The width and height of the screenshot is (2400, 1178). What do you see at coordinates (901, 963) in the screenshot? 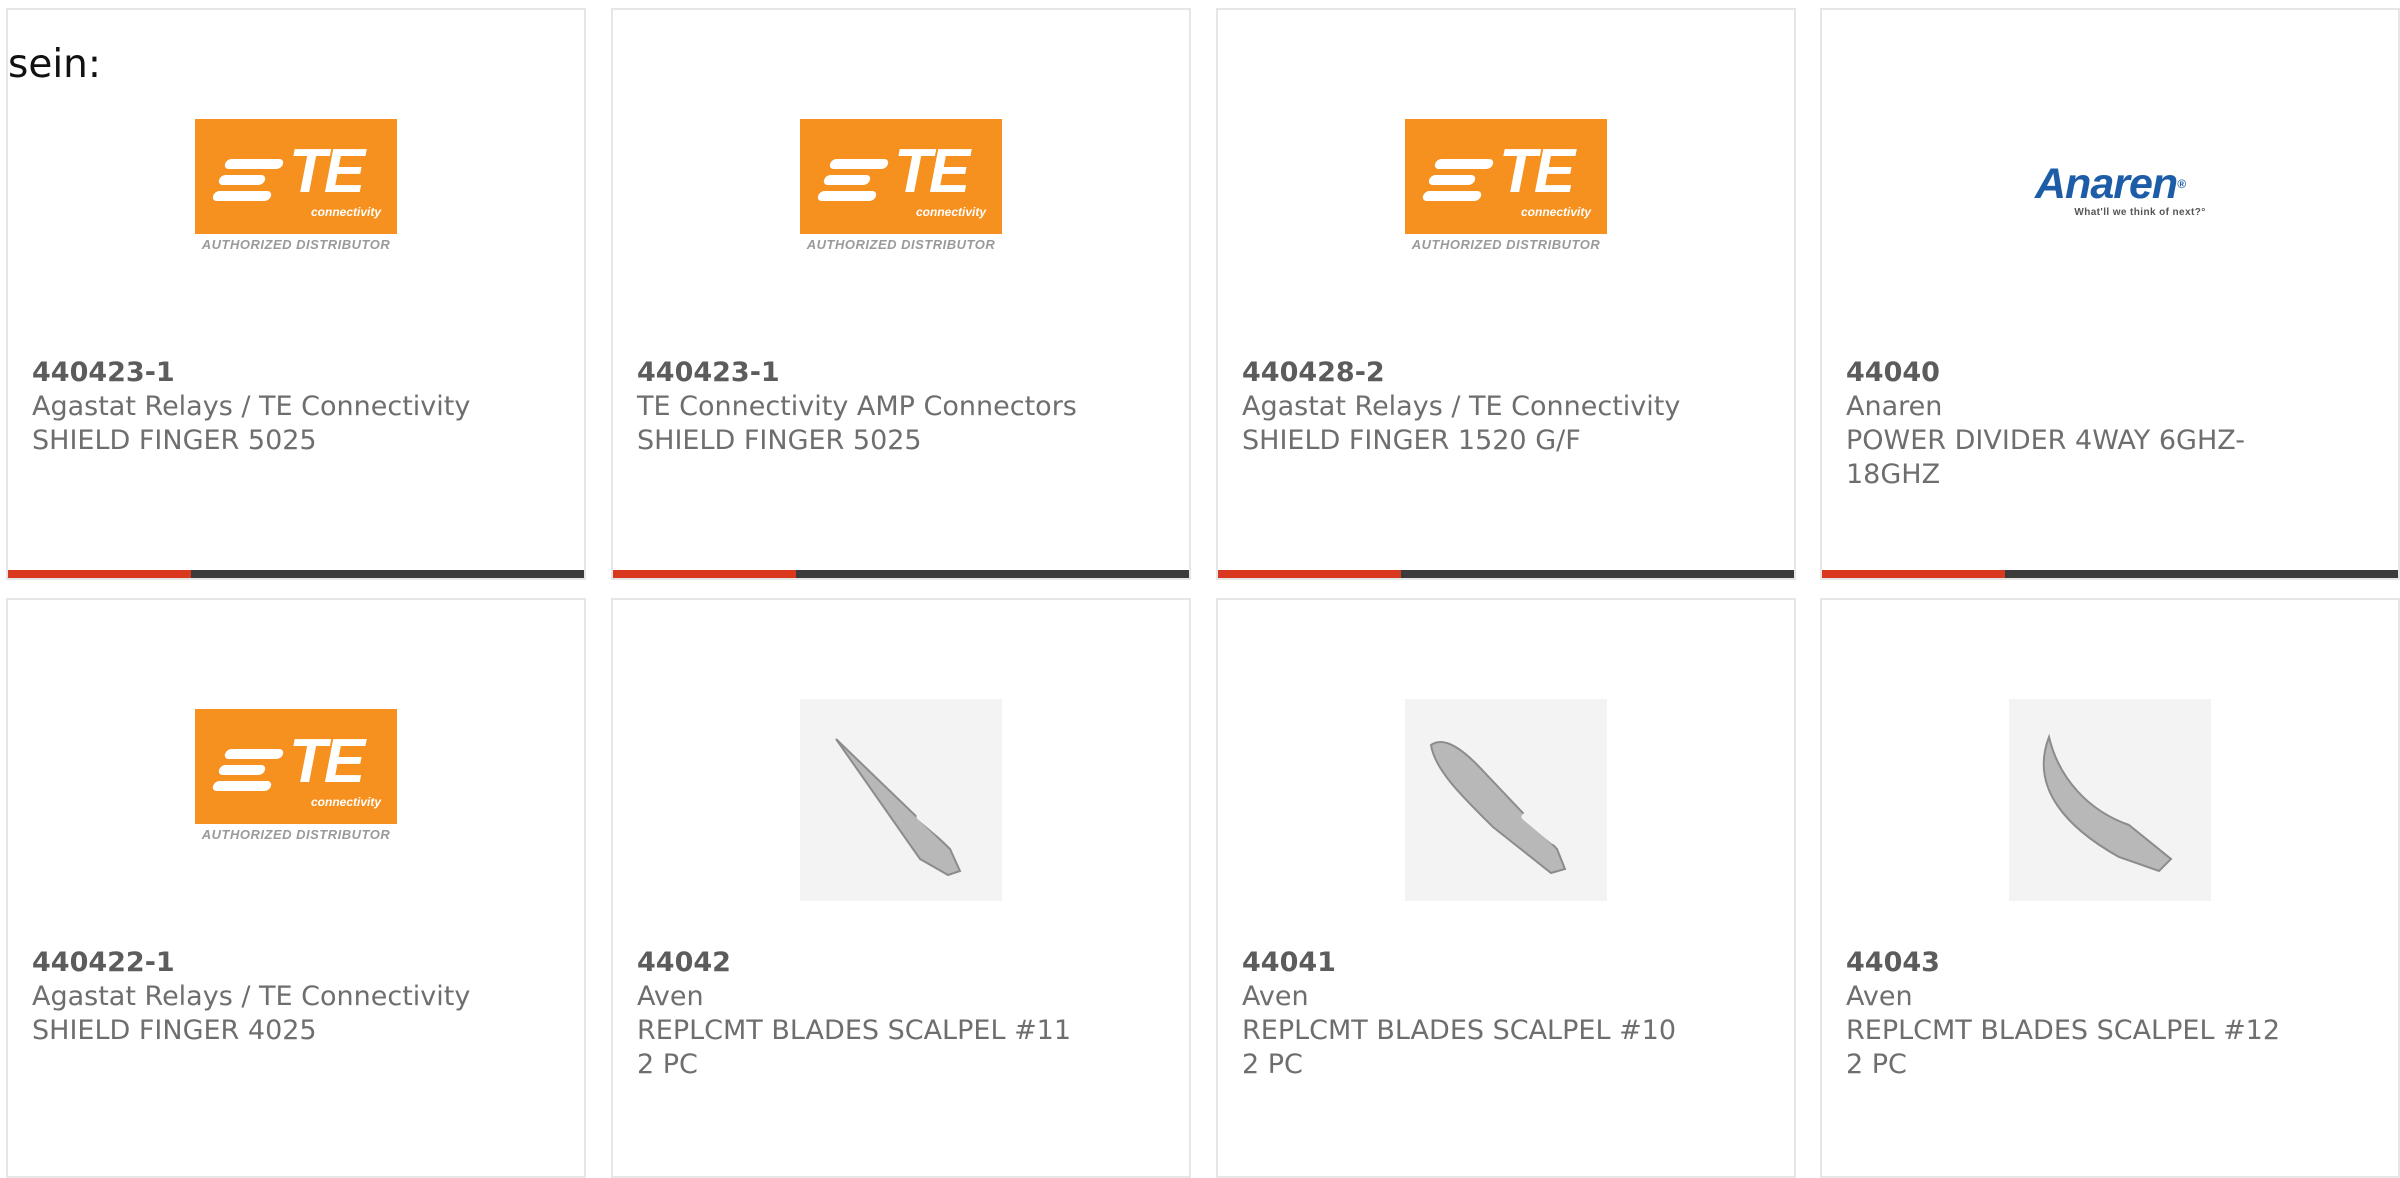
I see `part-number: 44042` at bounding box center [901, 963].